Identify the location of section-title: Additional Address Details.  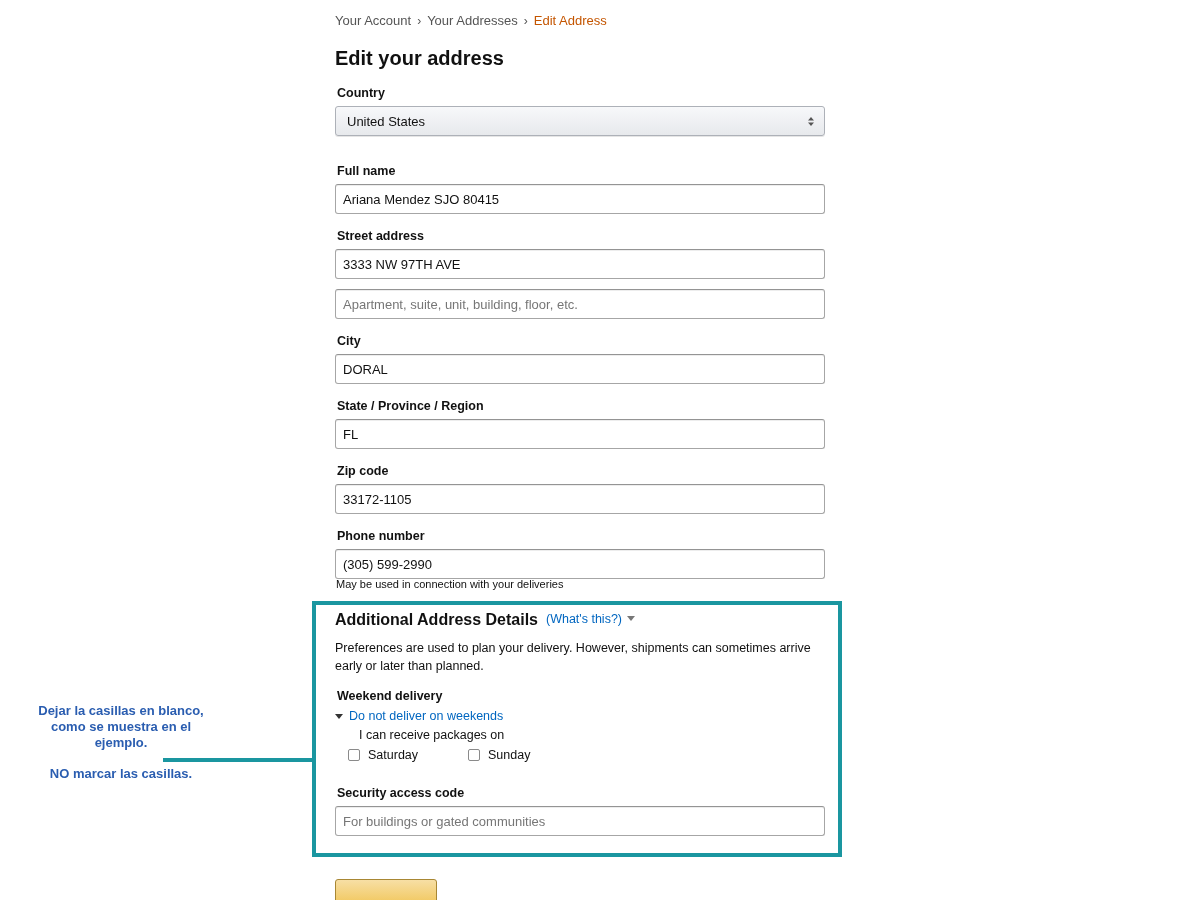
(436, 620).